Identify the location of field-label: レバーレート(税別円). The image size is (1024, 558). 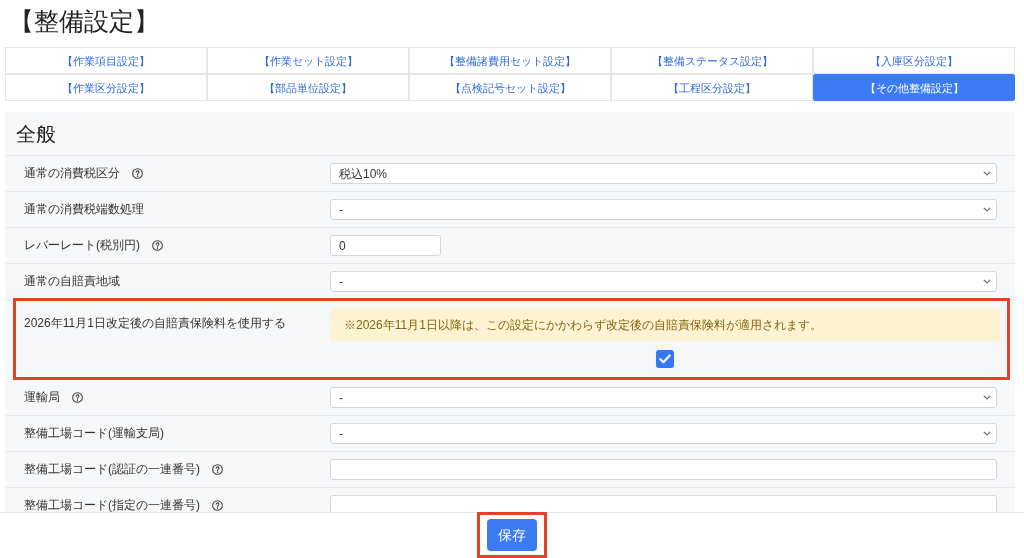
(82, 245).